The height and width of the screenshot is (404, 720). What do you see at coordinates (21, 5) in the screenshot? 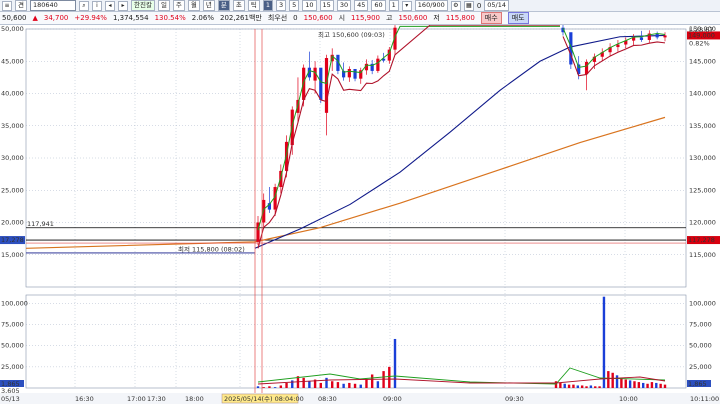
I see `market-select: 견` at bounding box center [21, 5].